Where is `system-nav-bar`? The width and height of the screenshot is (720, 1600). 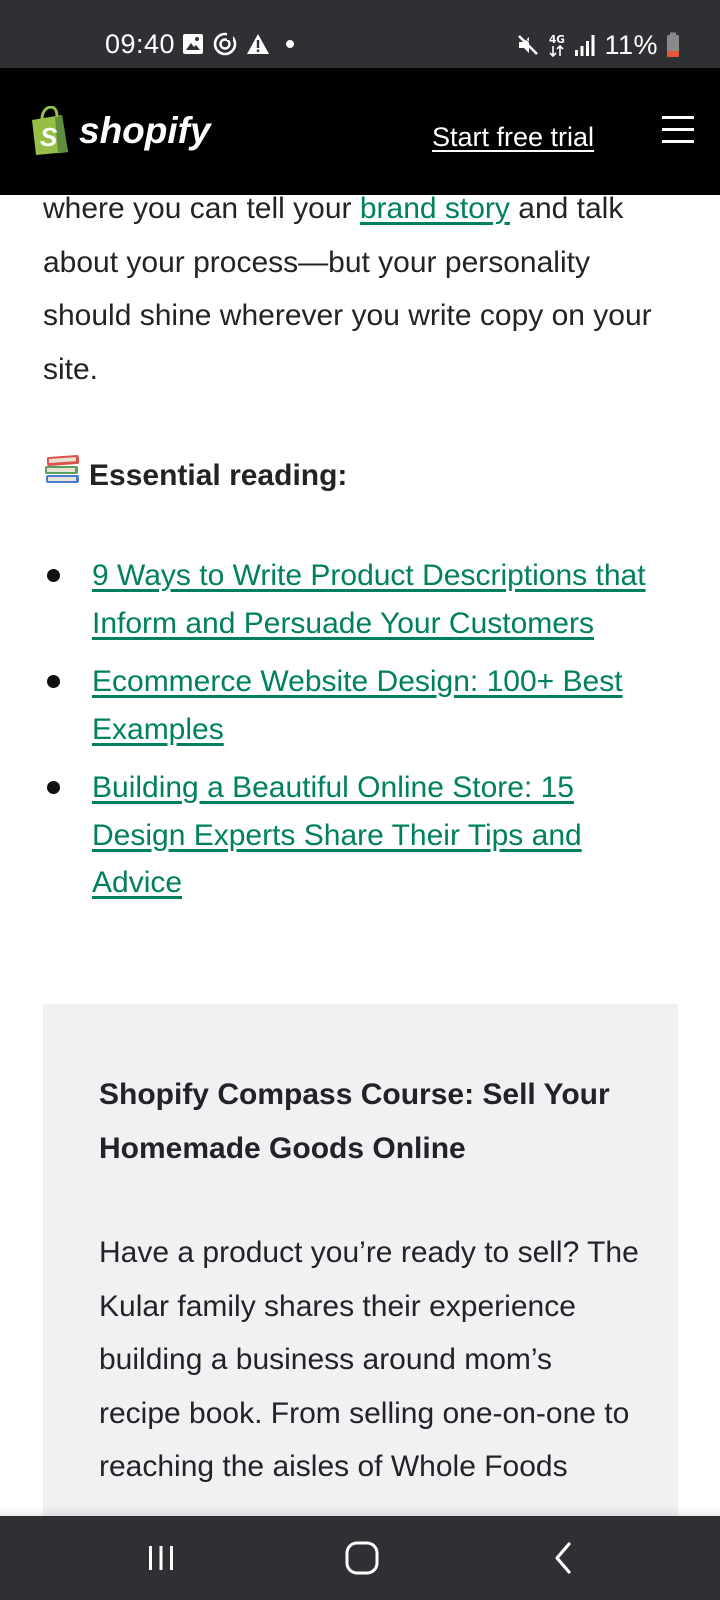
system-nav-bar is located at coordinates (360, 1558).